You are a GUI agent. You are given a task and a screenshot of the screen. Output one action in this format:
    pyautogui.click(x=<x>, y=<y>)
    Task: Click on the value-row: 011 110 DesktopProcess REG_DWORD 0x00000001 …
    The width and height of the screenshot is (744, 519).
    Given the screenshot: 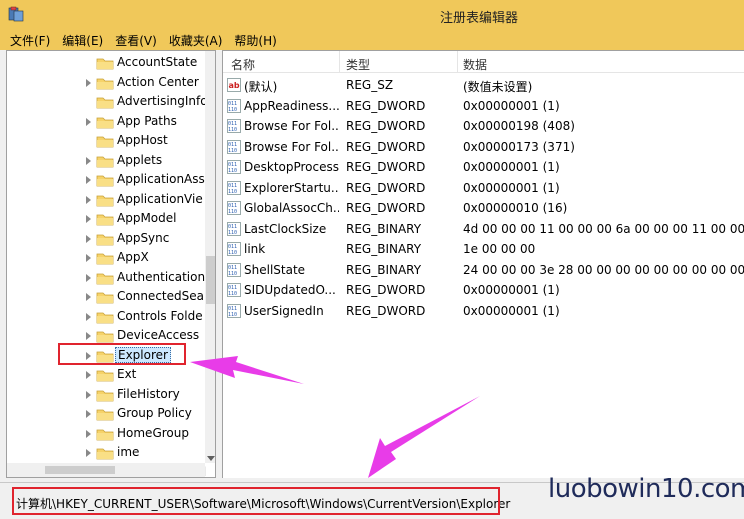 What is the action you would take?
    pyautogui.click(x=483, y=167)
    